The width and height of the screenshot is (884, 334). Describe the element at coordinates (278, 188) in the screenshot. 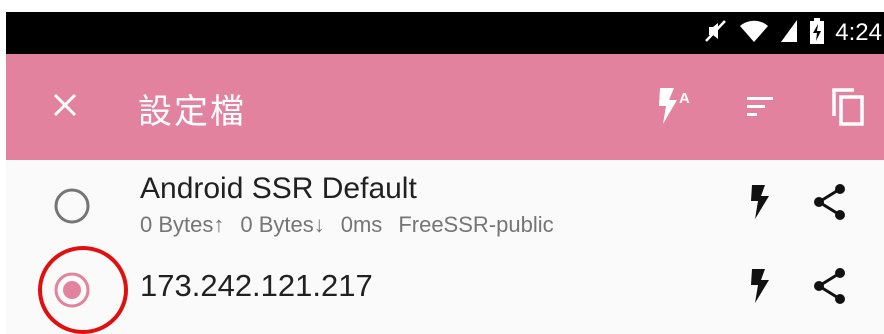

I see `profile-name: Android SSR Default` at that location.